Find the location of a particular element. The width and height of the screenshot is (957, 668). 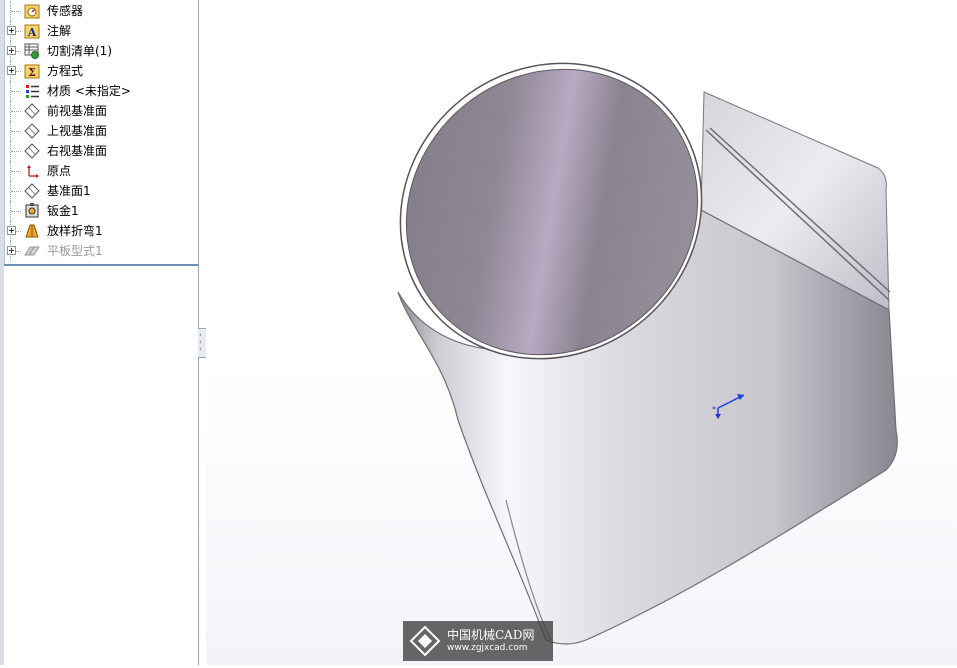

tree-item-label: 基准面1 is located at coordinates (69, 191).